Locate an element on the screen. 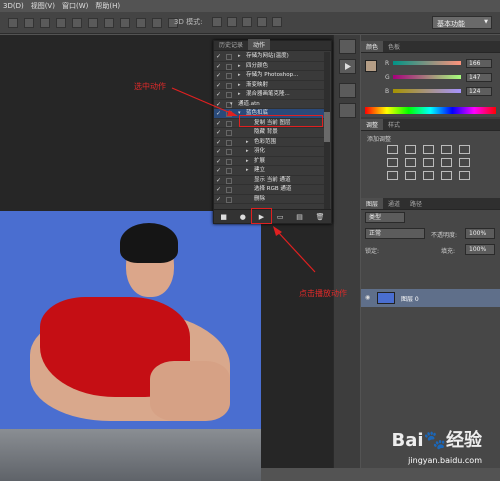 Image resolution: width=500 pixels, height=481 pixels. baidu-watermark-url: jingyan.baidu.com is located at coordinates (445, 460).